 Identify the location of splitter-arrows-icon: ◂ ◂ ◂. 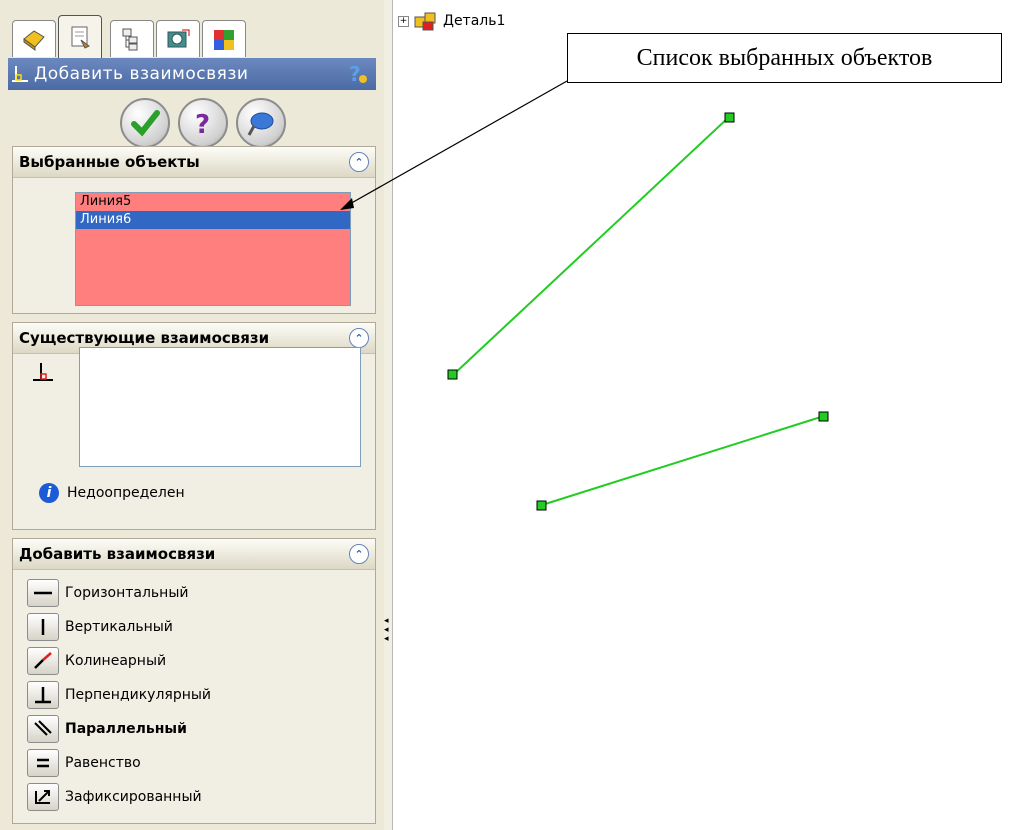
(386, 630).